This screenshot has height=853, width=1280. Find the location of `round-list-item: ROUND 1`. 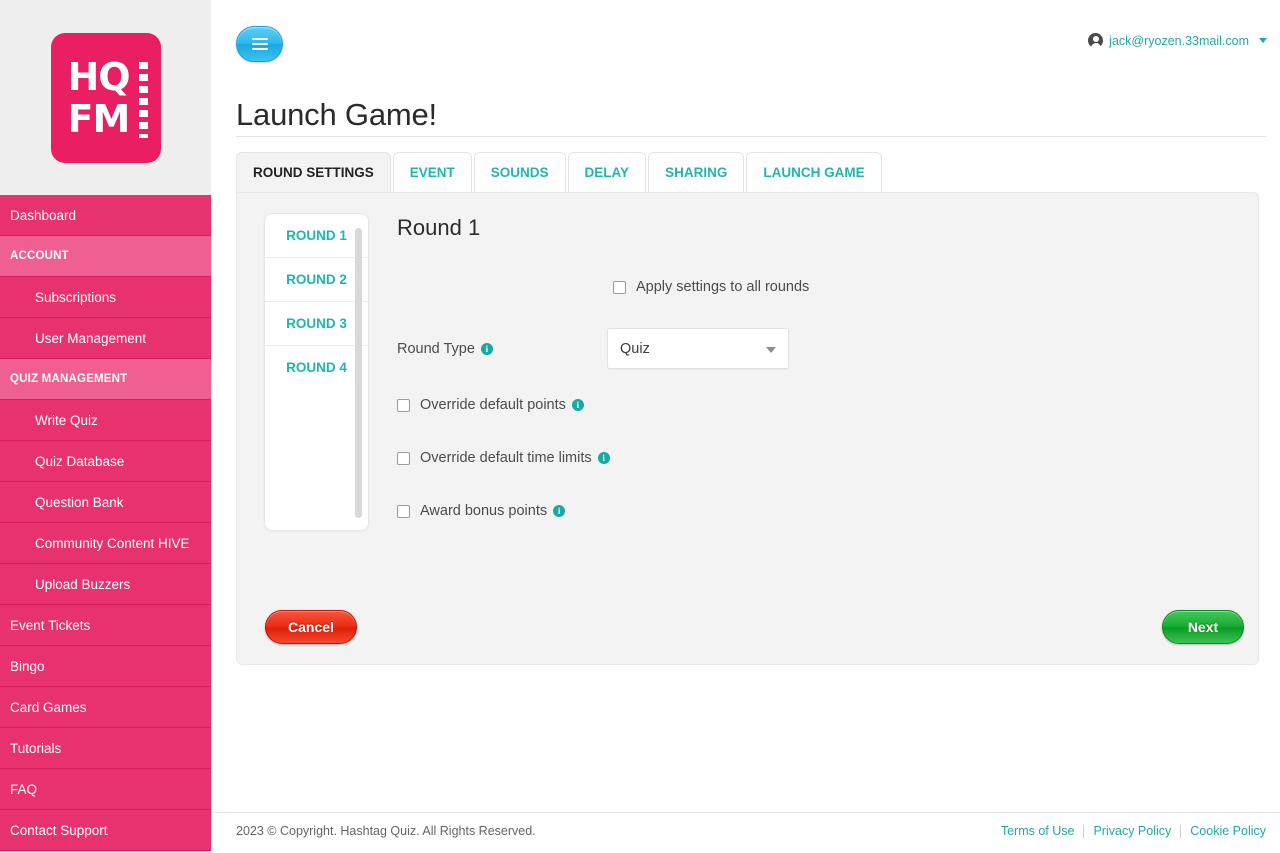

round-list-item: ROUND 1 is located at coordinates (316, 236).